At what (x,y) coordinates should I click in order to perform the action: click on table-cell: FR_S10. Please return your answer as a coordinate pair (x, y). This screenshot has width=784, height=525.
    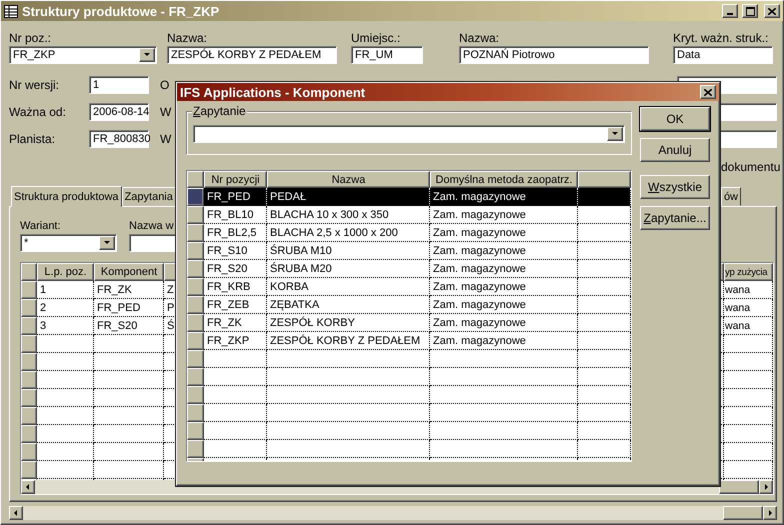
    Looking at the image, I should click on (235, 251).